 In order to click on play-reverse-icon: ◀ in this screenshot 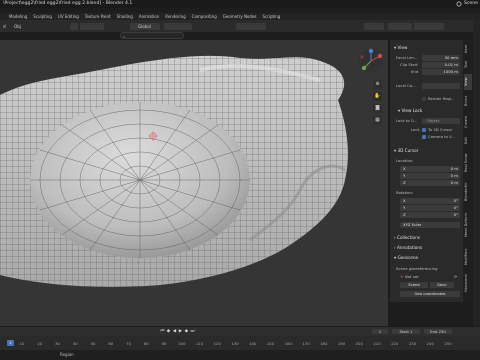, I will do `click(174, 331)`.